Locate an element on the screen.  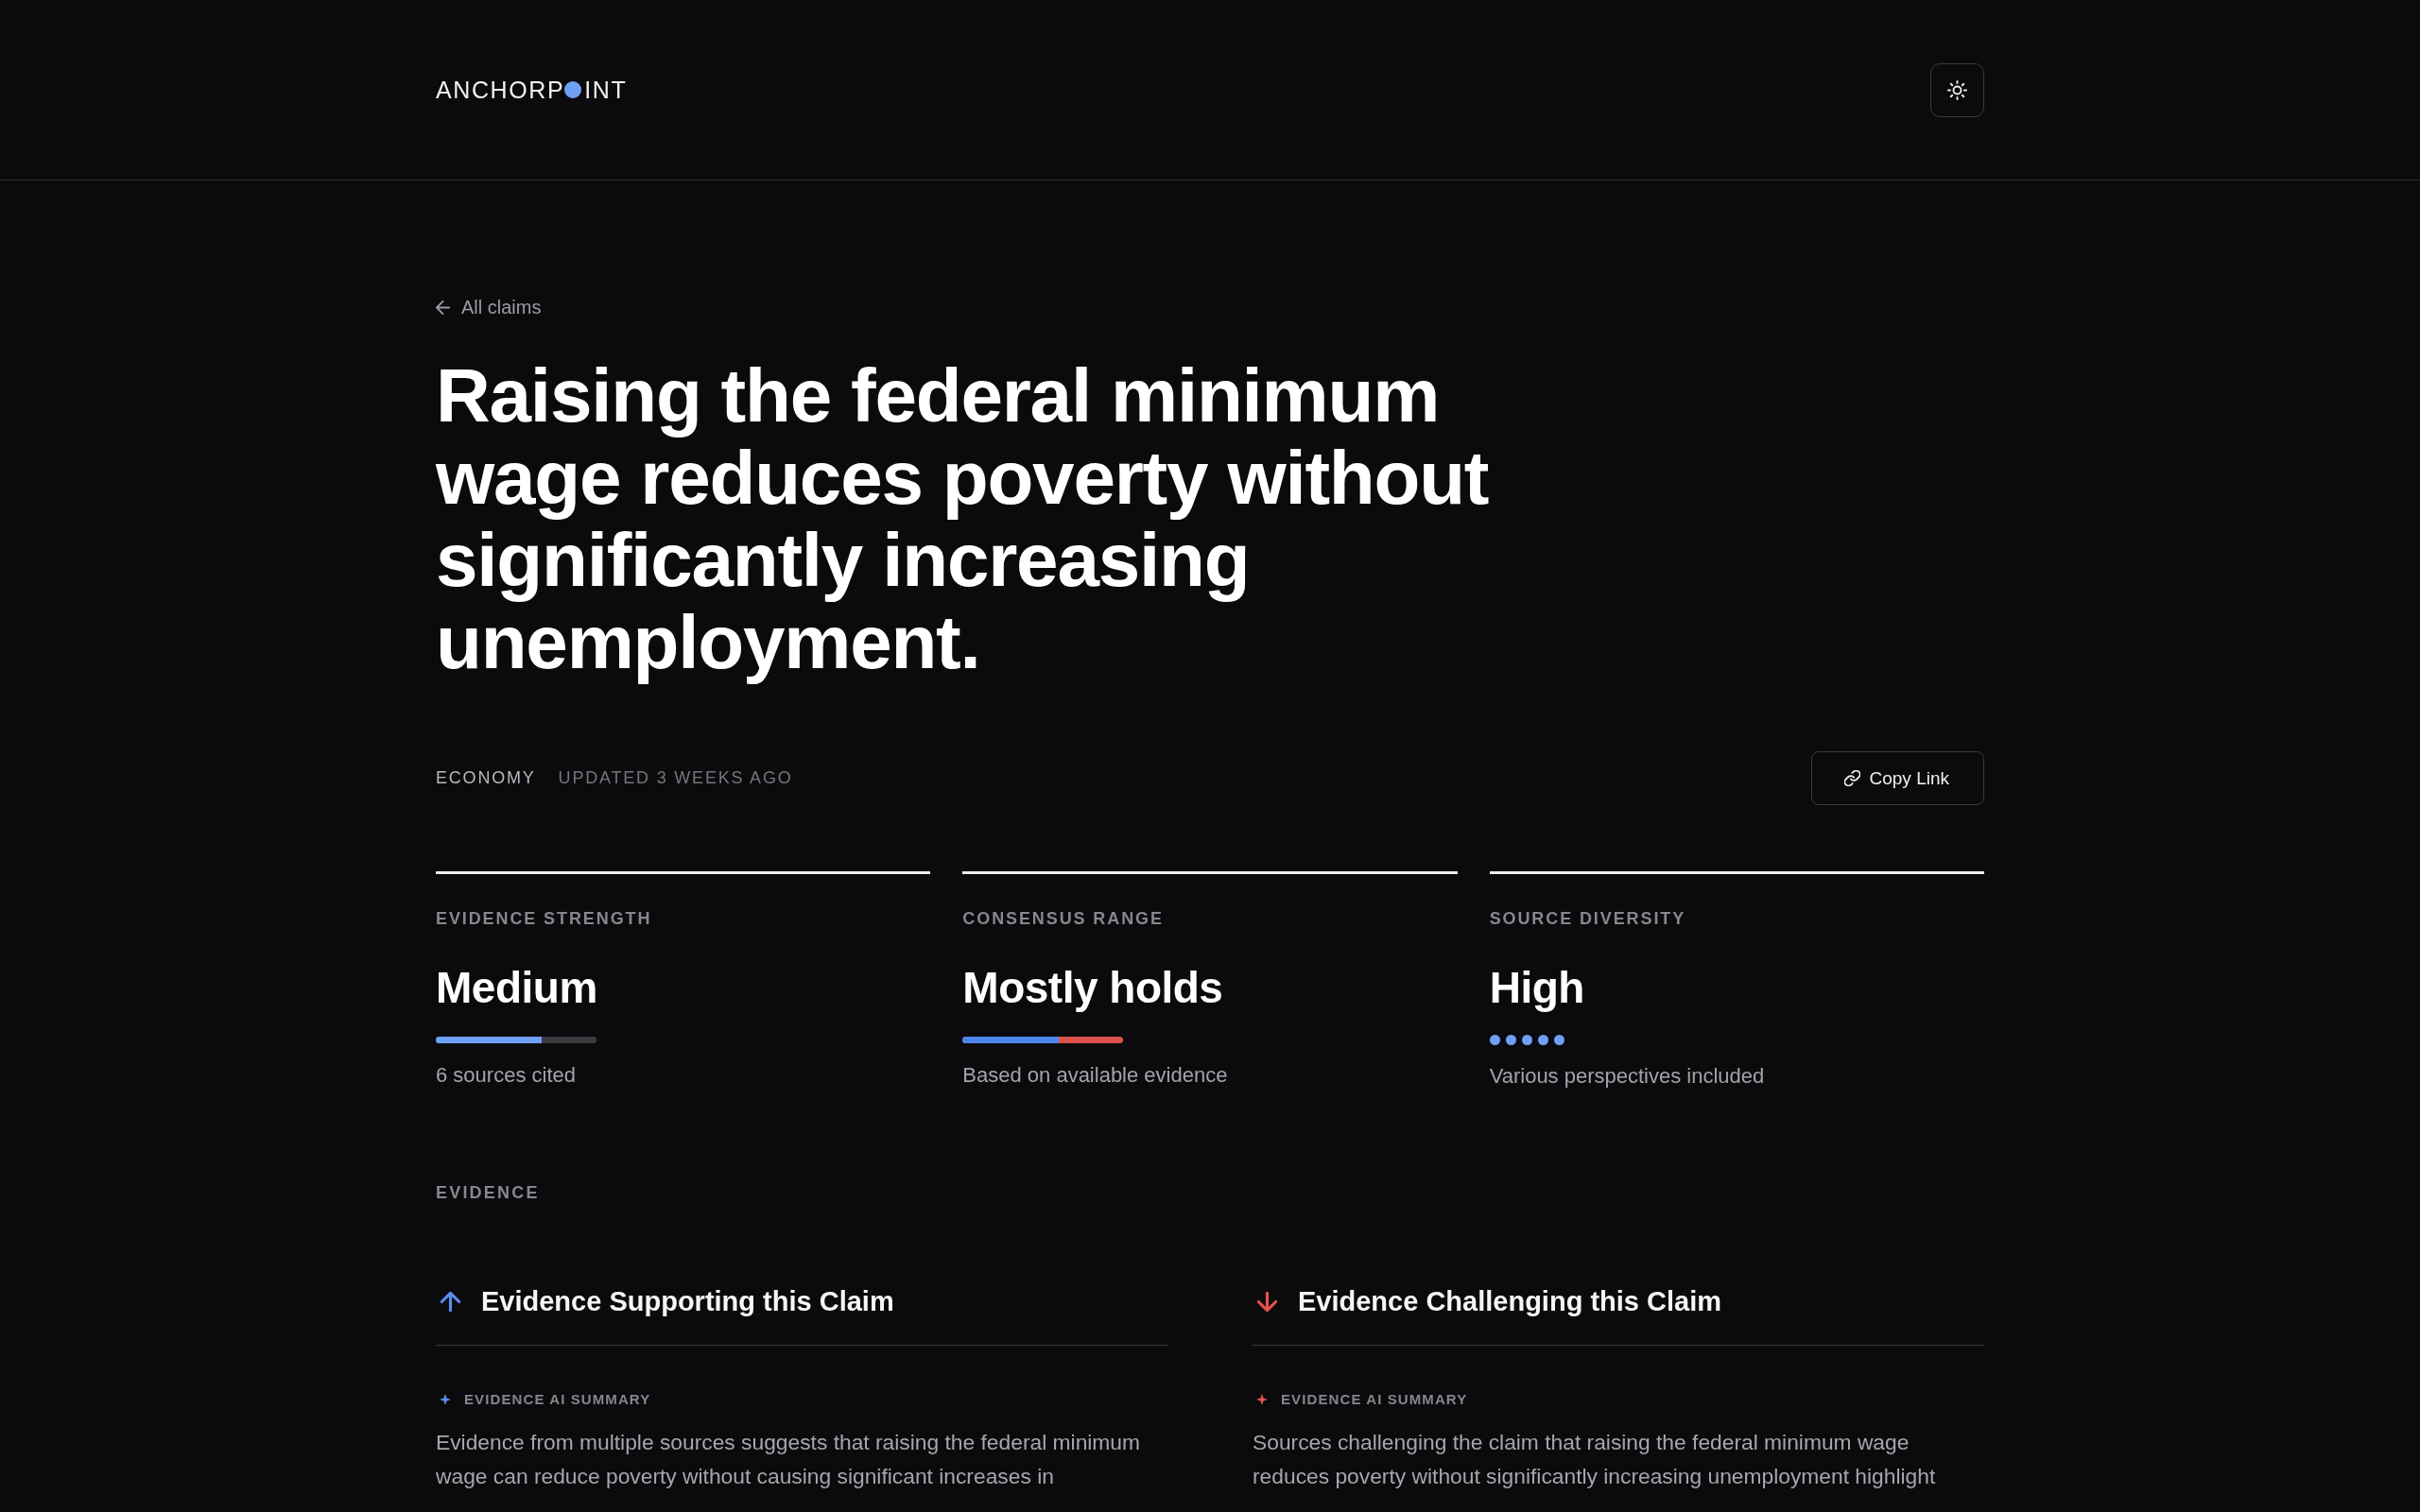
link-icon is located at coordinates (1851, 778).